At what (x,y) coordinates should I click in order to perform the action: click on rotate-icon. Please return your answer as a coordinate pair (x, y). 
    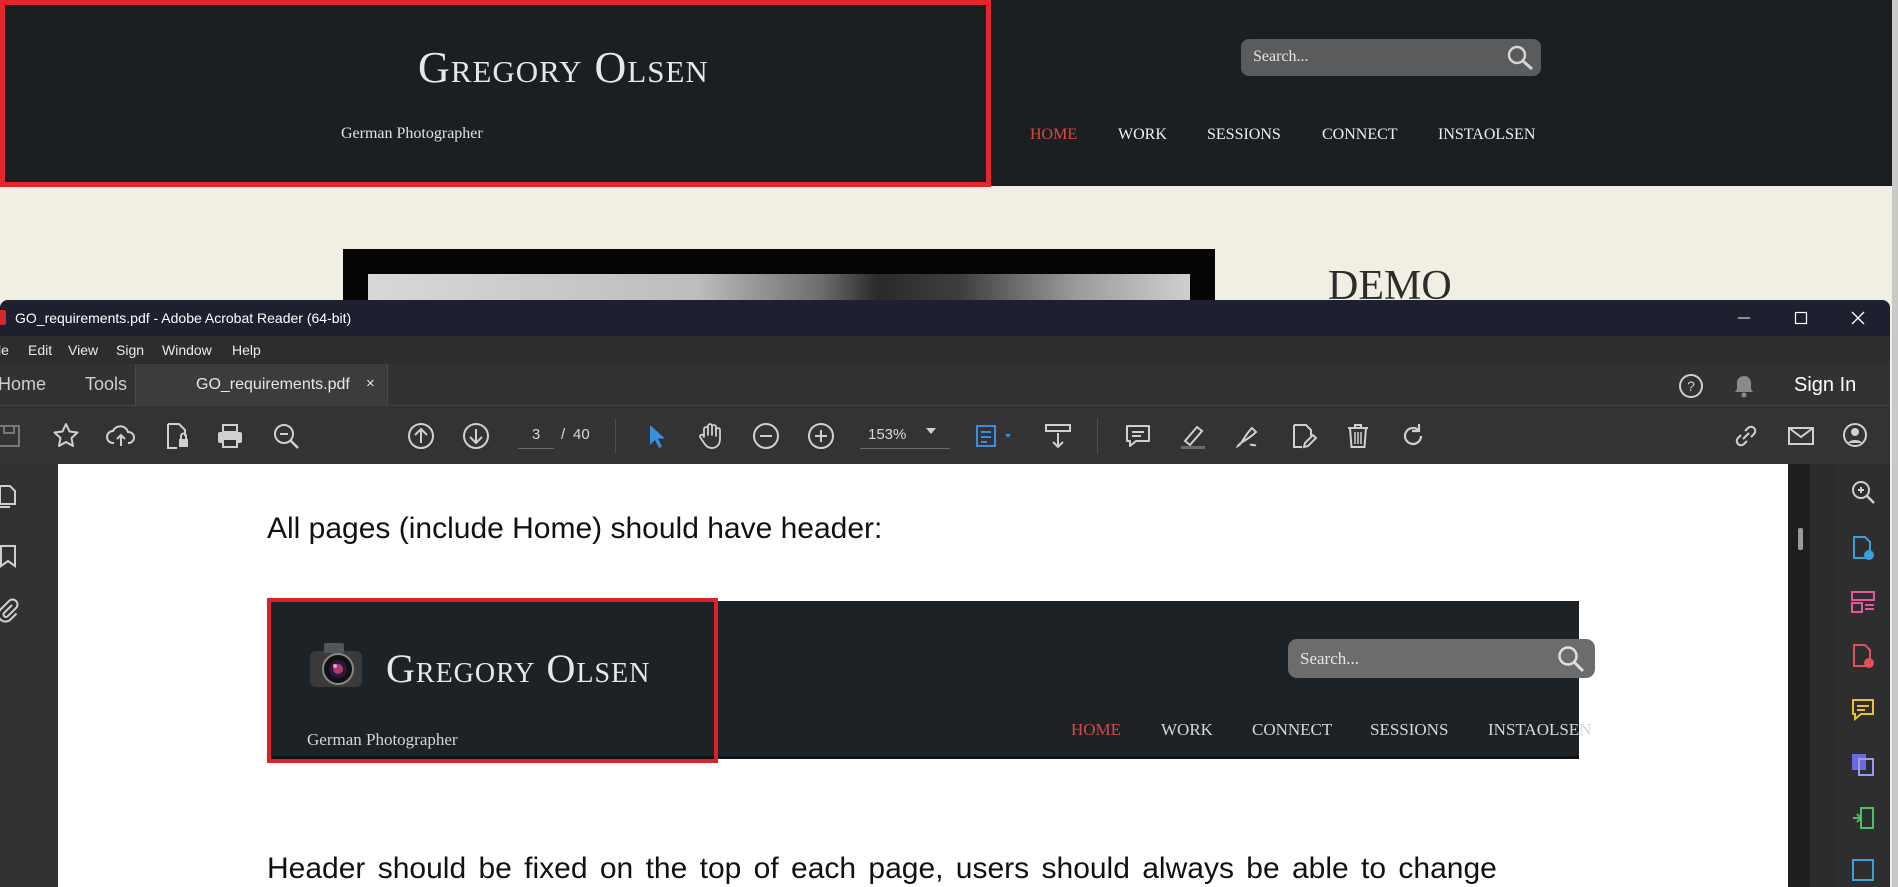
    Looking at the image, I should click on (1413, 434).